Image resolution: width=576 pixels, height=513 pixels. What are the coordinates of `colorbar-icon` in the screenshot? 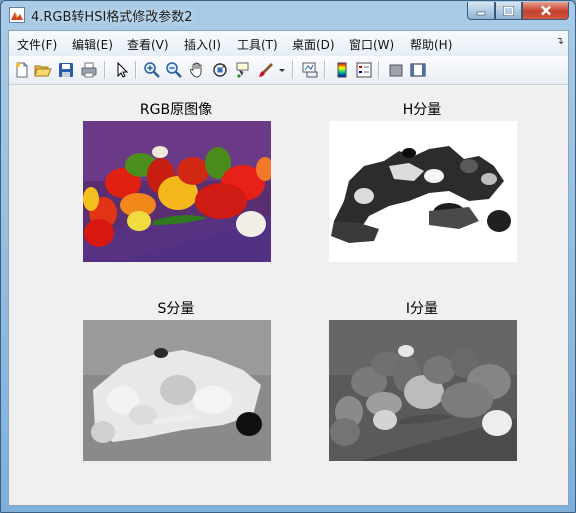 It's located at (342, 70).